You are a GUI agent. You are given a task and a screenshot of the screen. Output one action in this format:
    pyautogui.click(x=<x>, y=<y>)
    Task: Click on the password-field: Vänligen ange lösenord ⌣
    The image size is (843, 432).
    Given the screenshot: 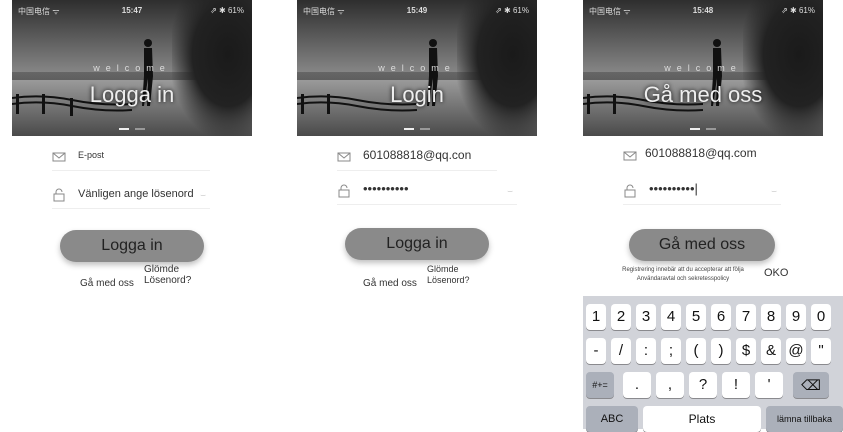 What is the action you would take?
    pyautogui.click(x=131, y=195)
    